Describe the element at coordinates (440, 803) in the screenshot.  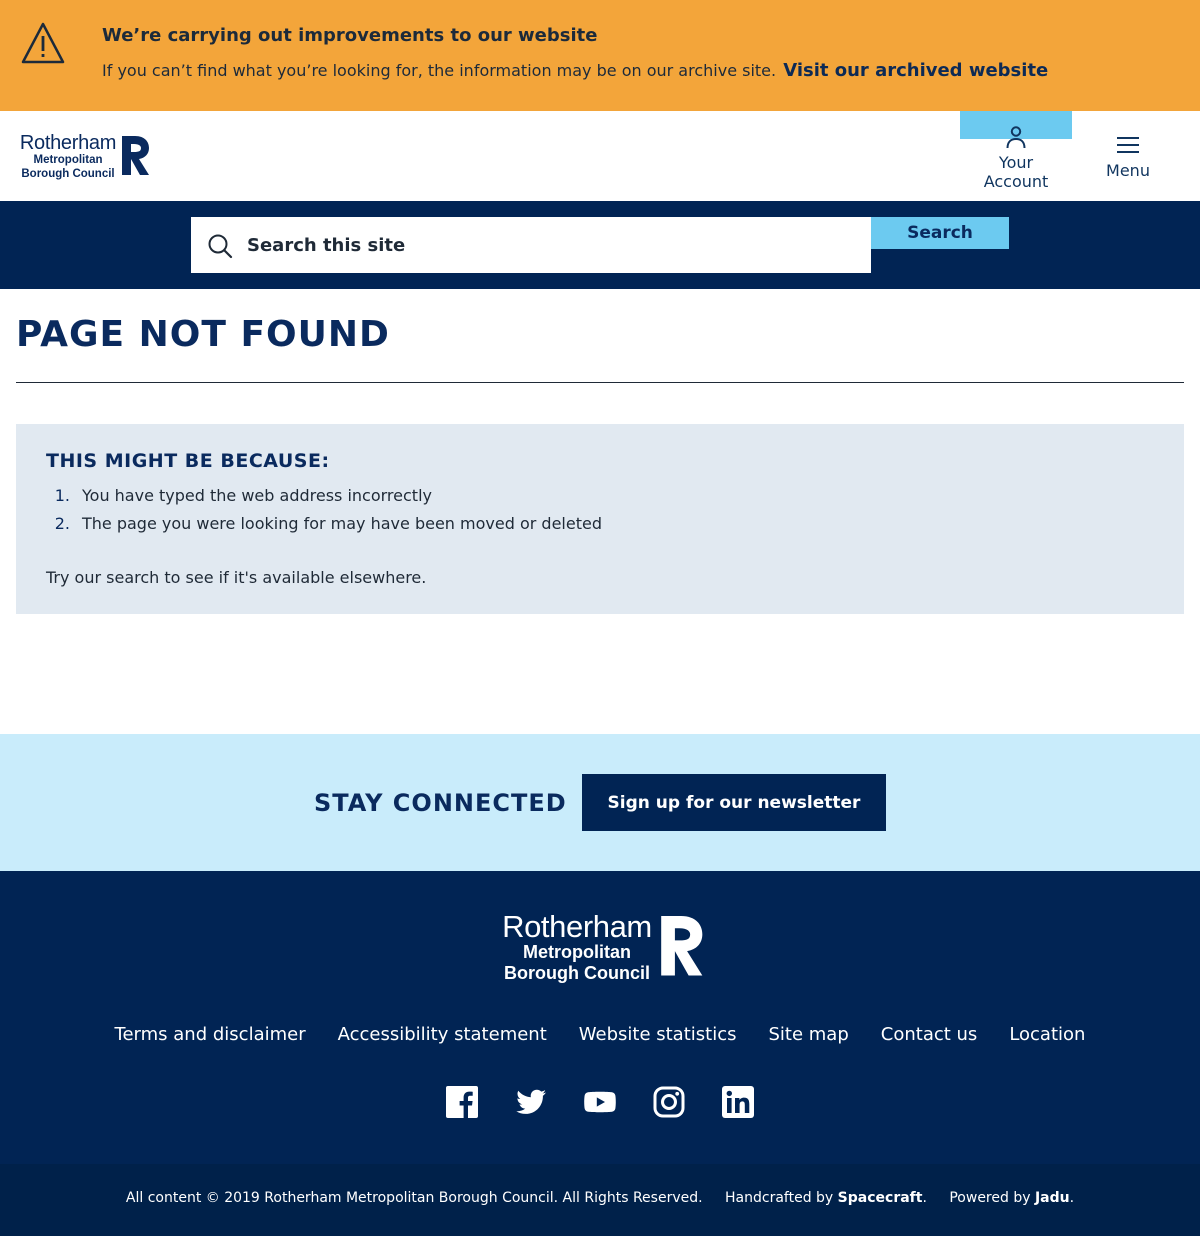
I see `stay-connected-title: STAY CONNECTED` at that location.